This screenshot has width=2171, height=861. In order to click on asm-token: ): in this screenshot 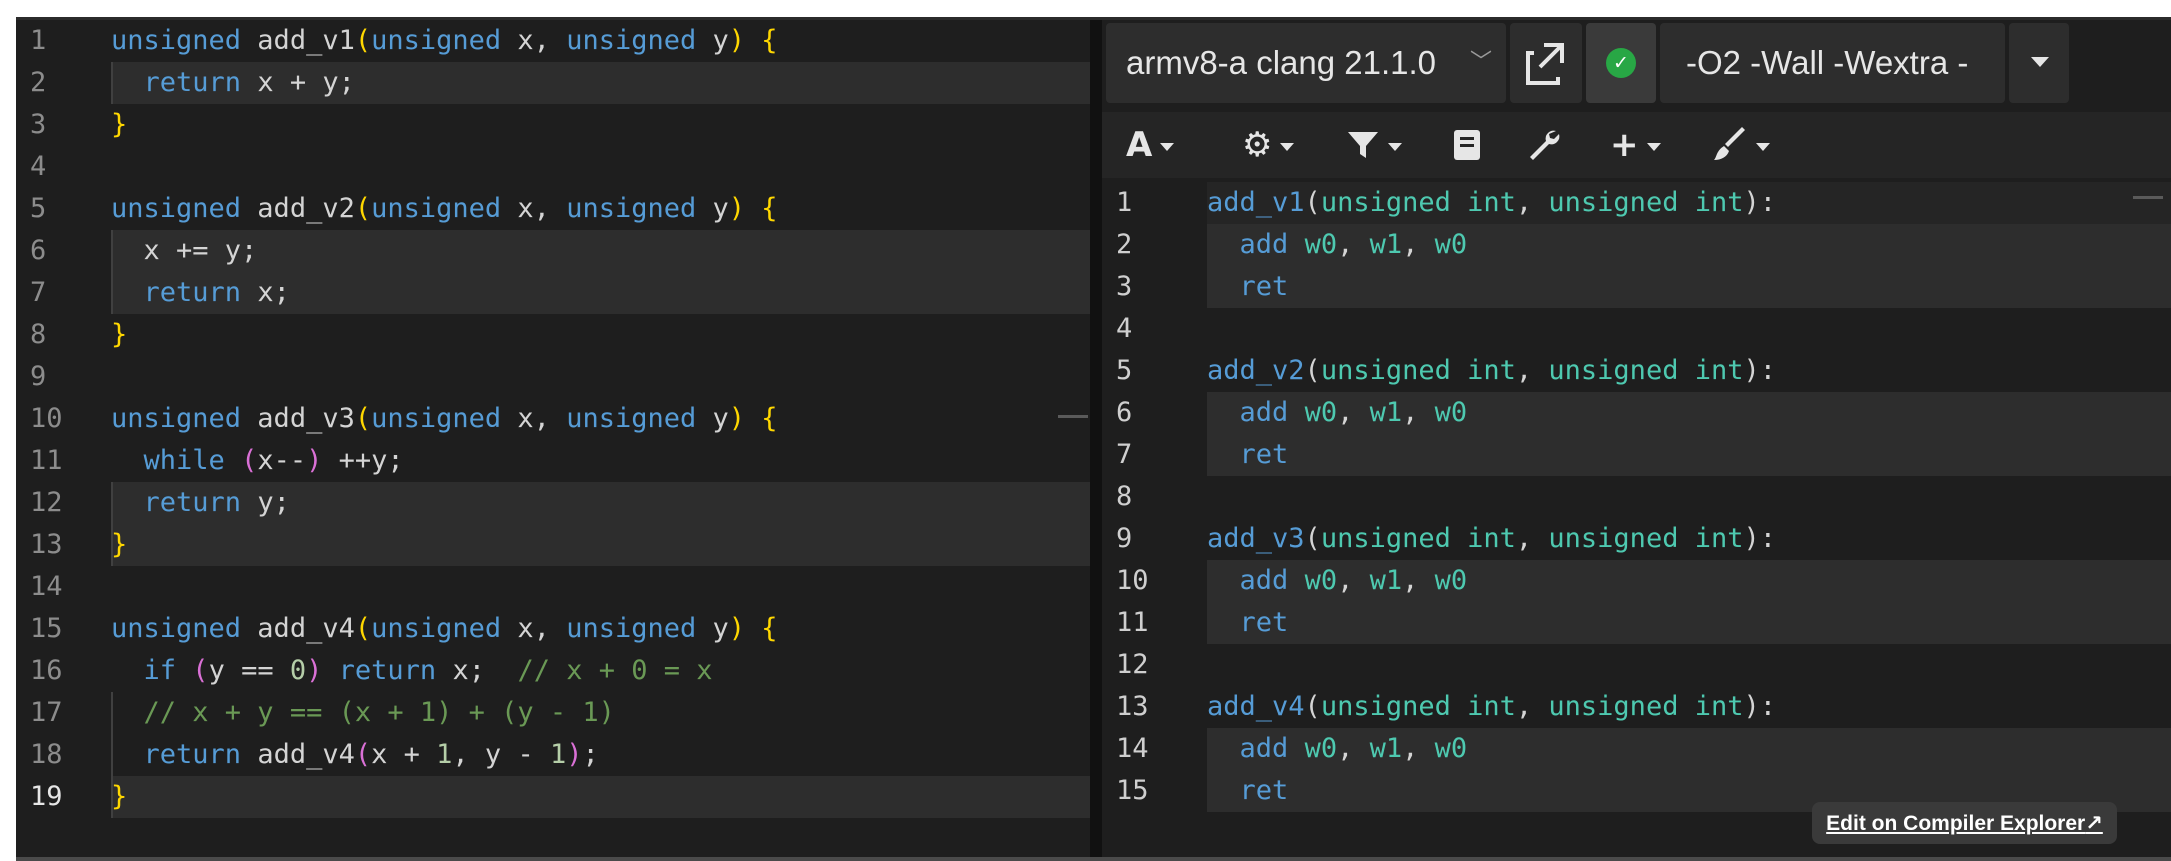, I will do `click(1759, 370)`.